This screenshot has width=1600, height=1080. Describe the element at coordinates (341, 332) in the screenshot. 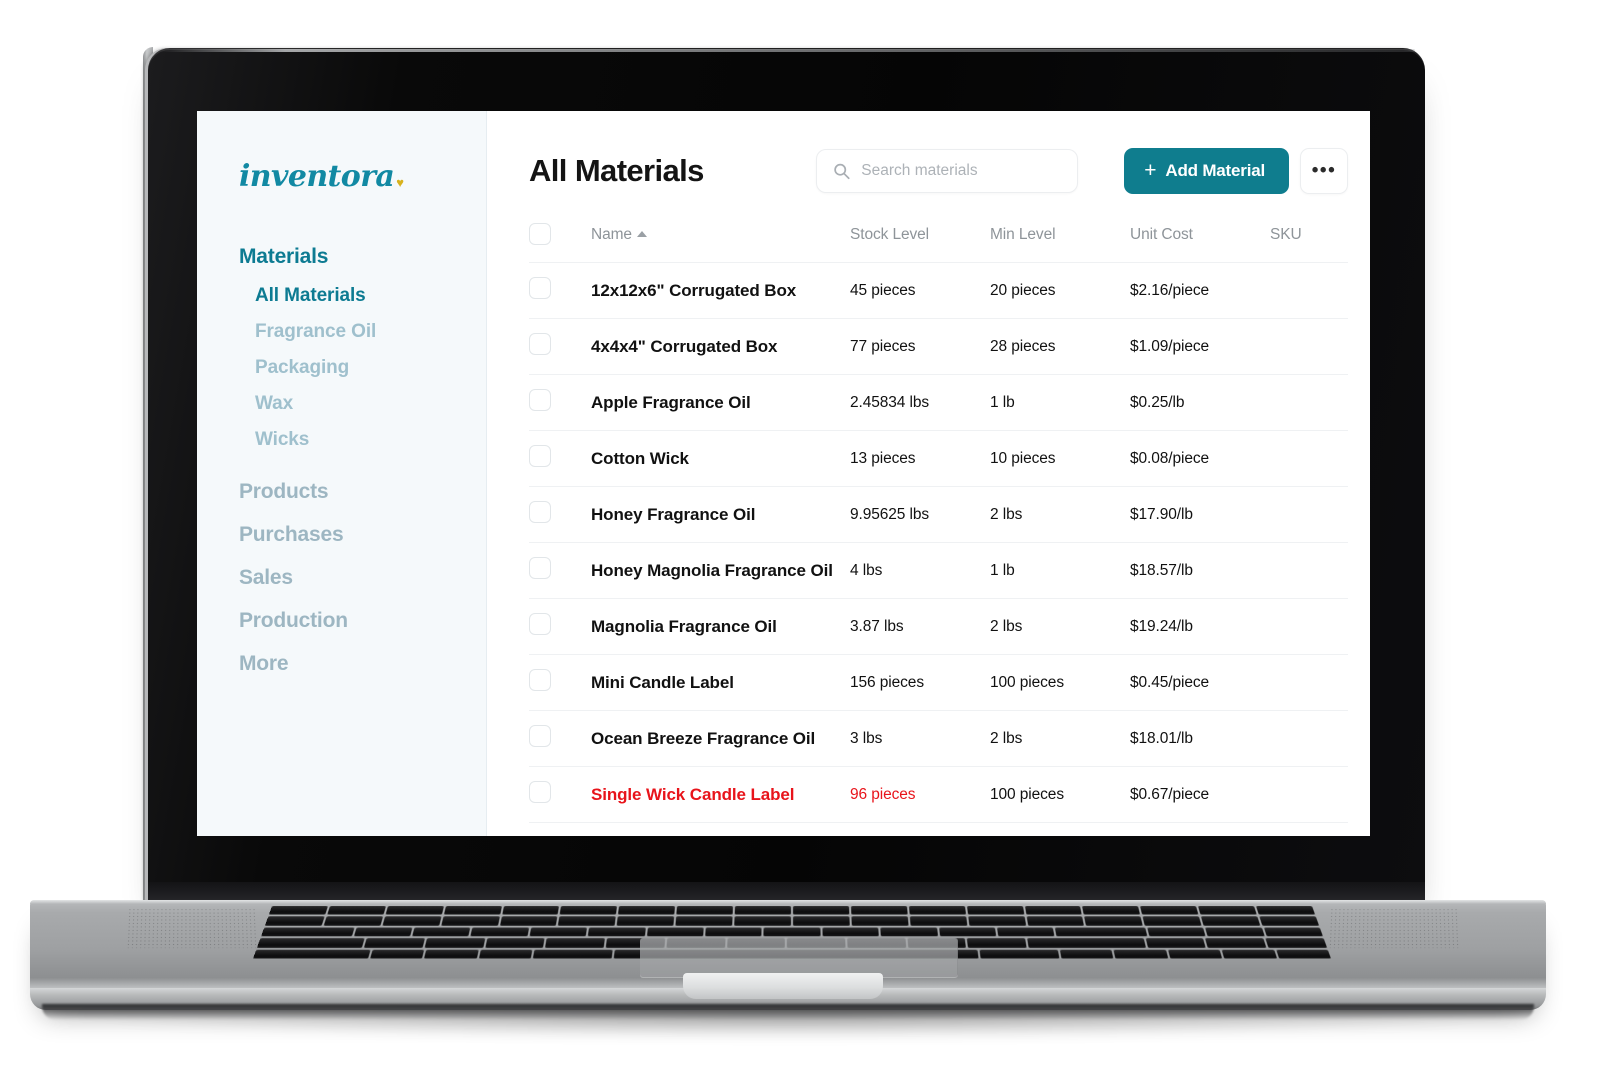

I see `sidebar-item-fragrance-oil: Fragrance Oil` at that location.